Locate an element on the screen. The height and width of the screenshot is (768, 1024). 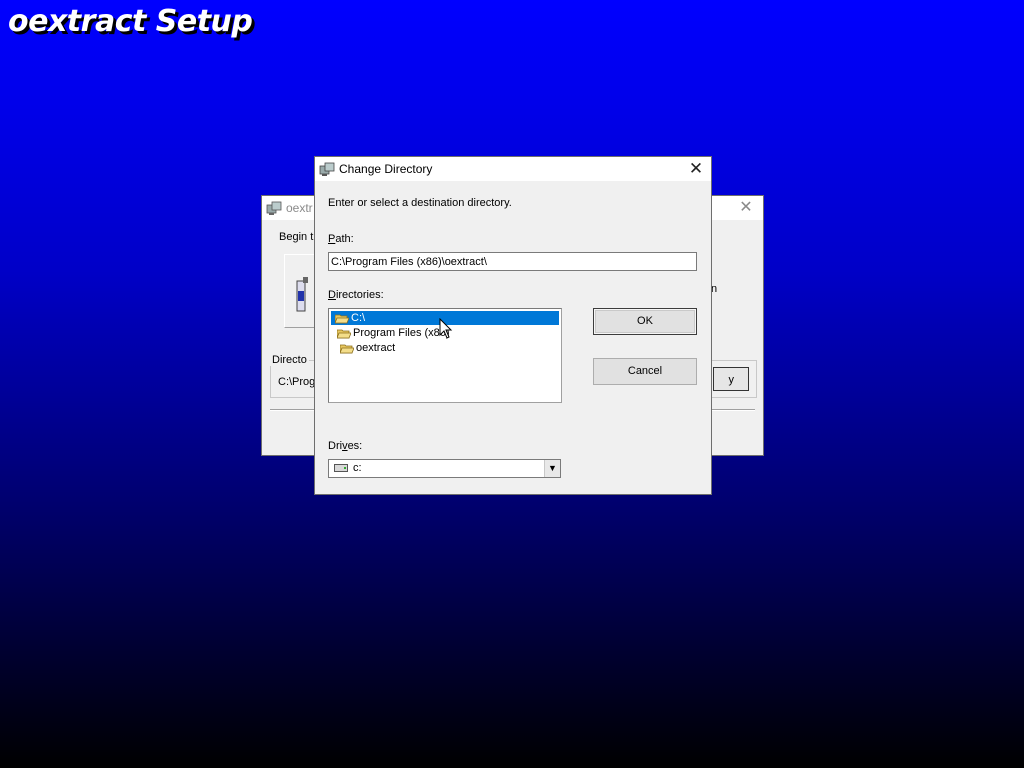
mouse-pointer-icon is located at coordinates (446, 328).